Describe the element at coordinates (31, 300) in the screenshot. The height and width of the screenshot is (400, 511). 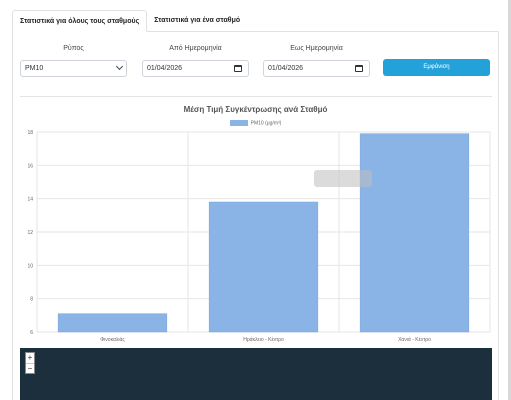
I see `y-tick-label: 8` at that location.